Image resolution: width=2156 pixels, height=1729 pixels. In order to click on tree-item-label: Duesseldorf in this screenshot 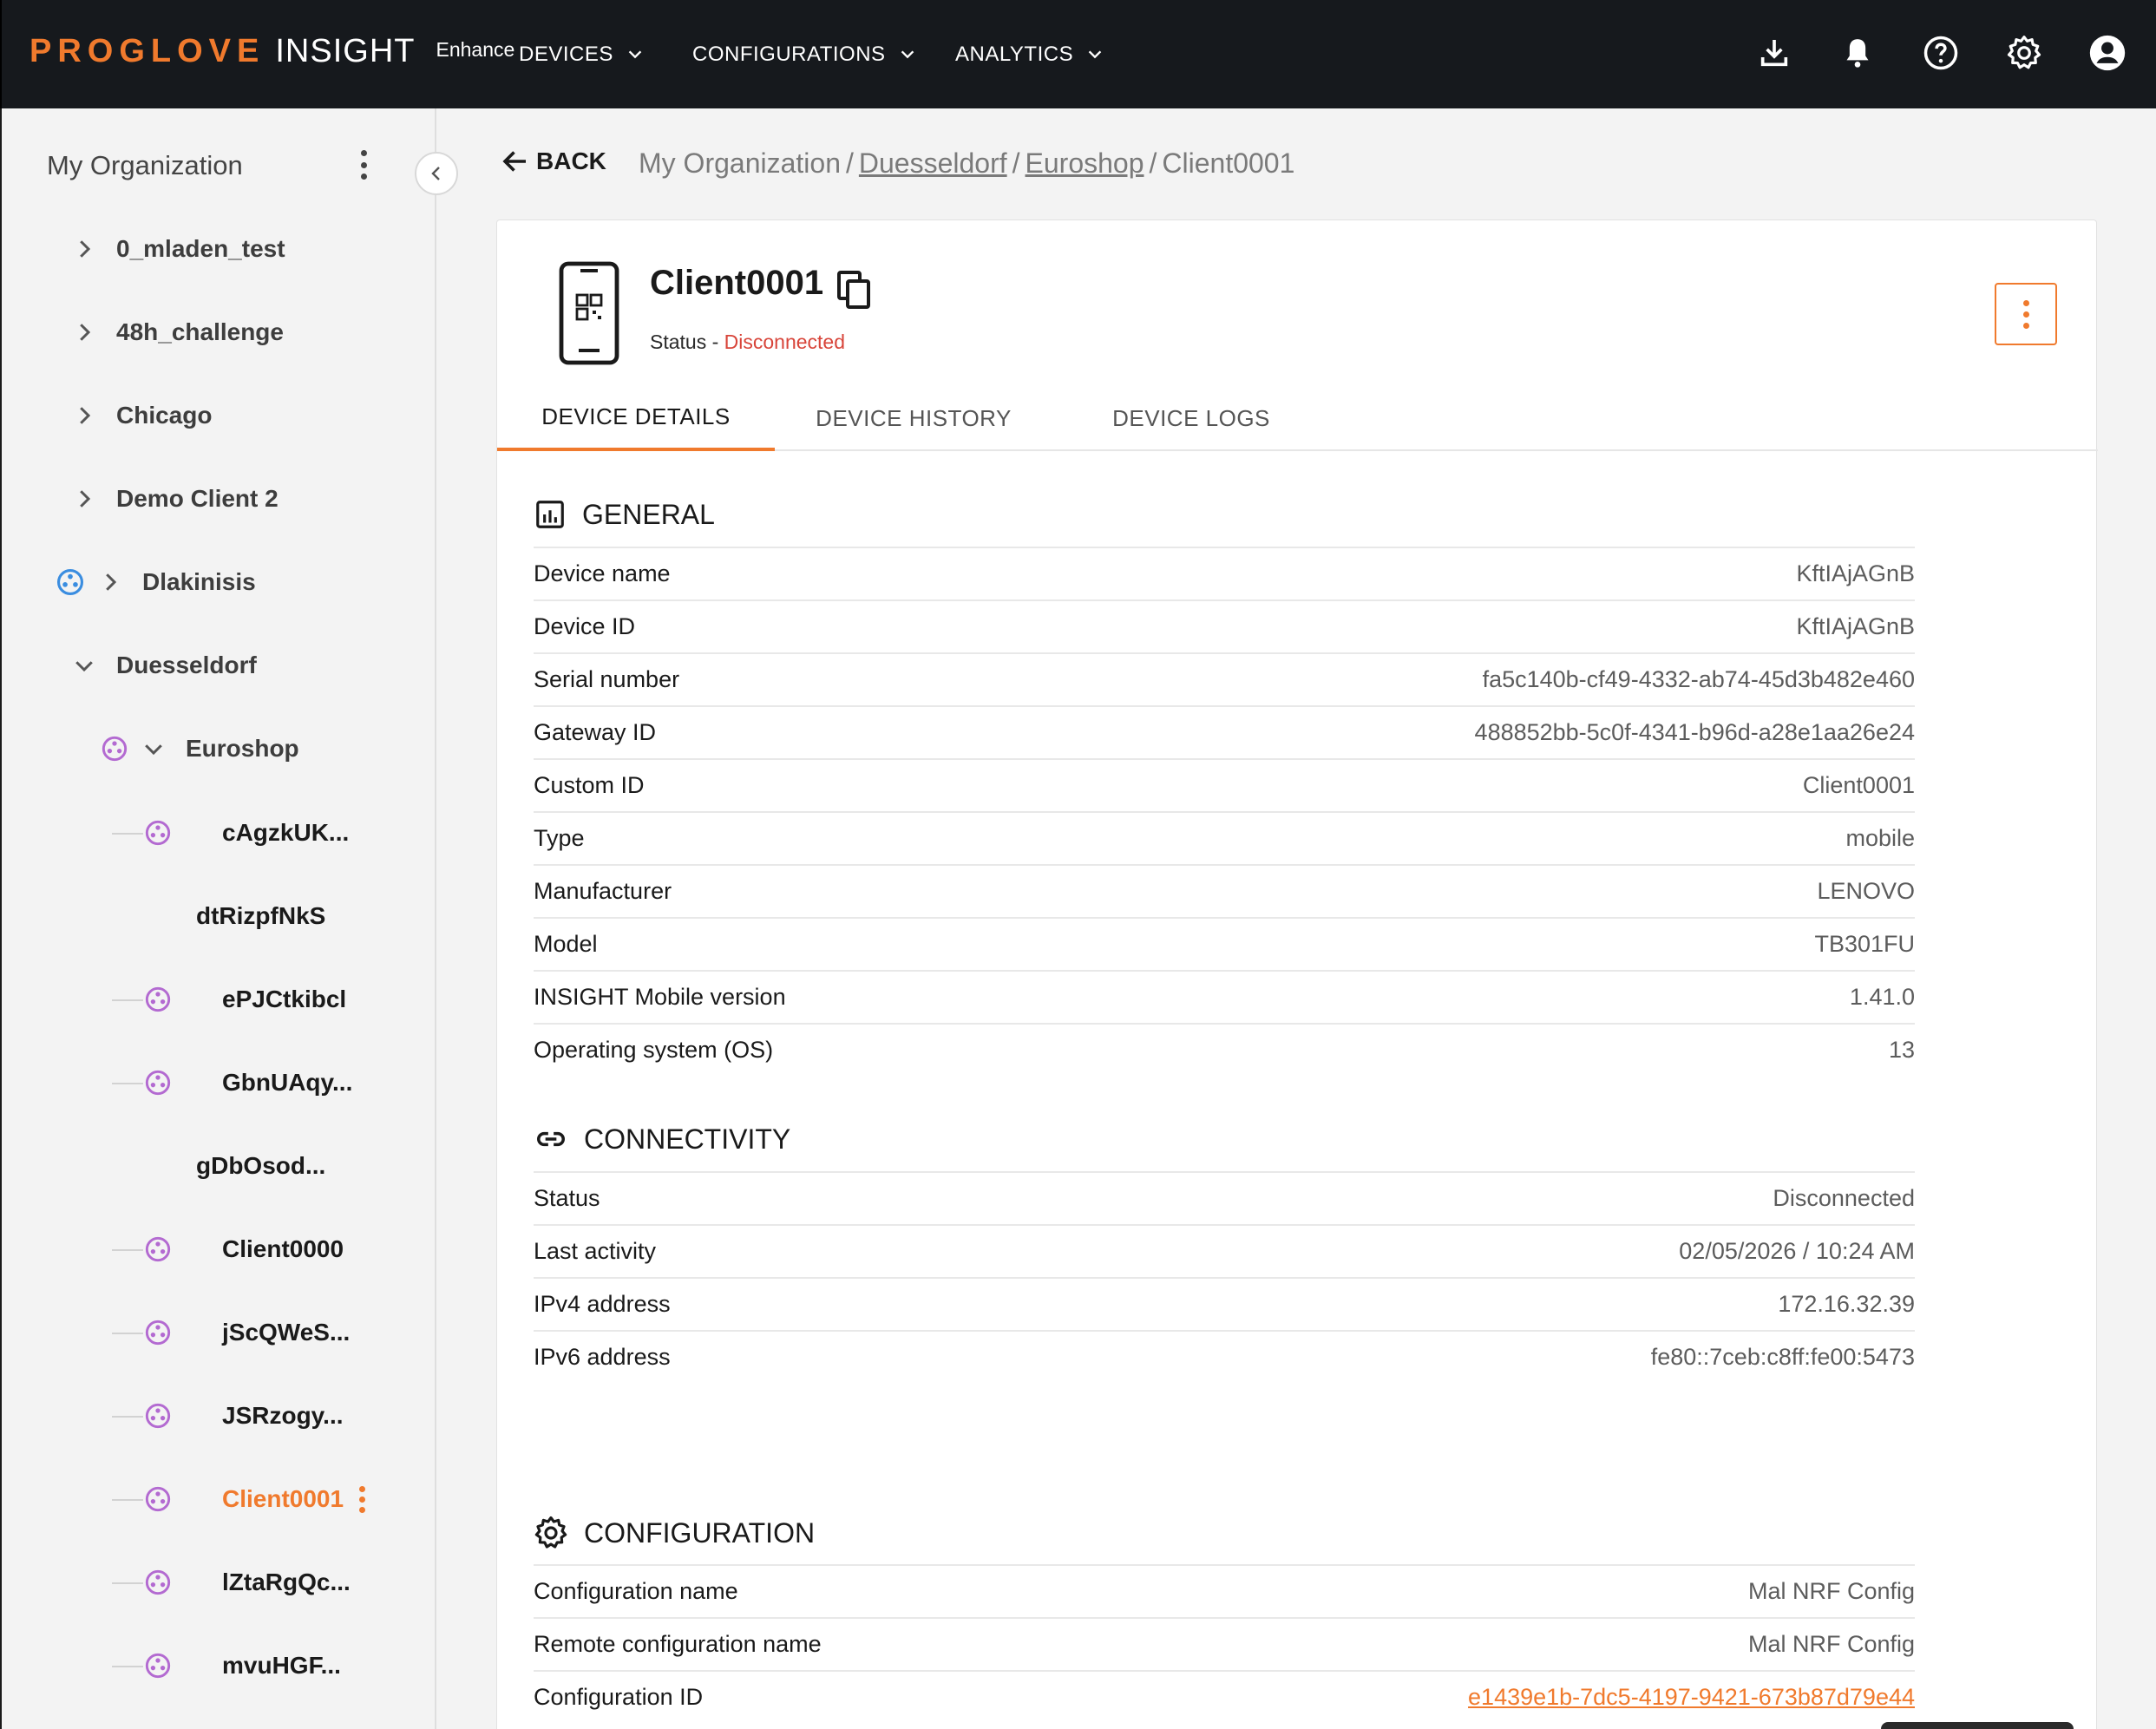, I will do `click(186, 665)`.